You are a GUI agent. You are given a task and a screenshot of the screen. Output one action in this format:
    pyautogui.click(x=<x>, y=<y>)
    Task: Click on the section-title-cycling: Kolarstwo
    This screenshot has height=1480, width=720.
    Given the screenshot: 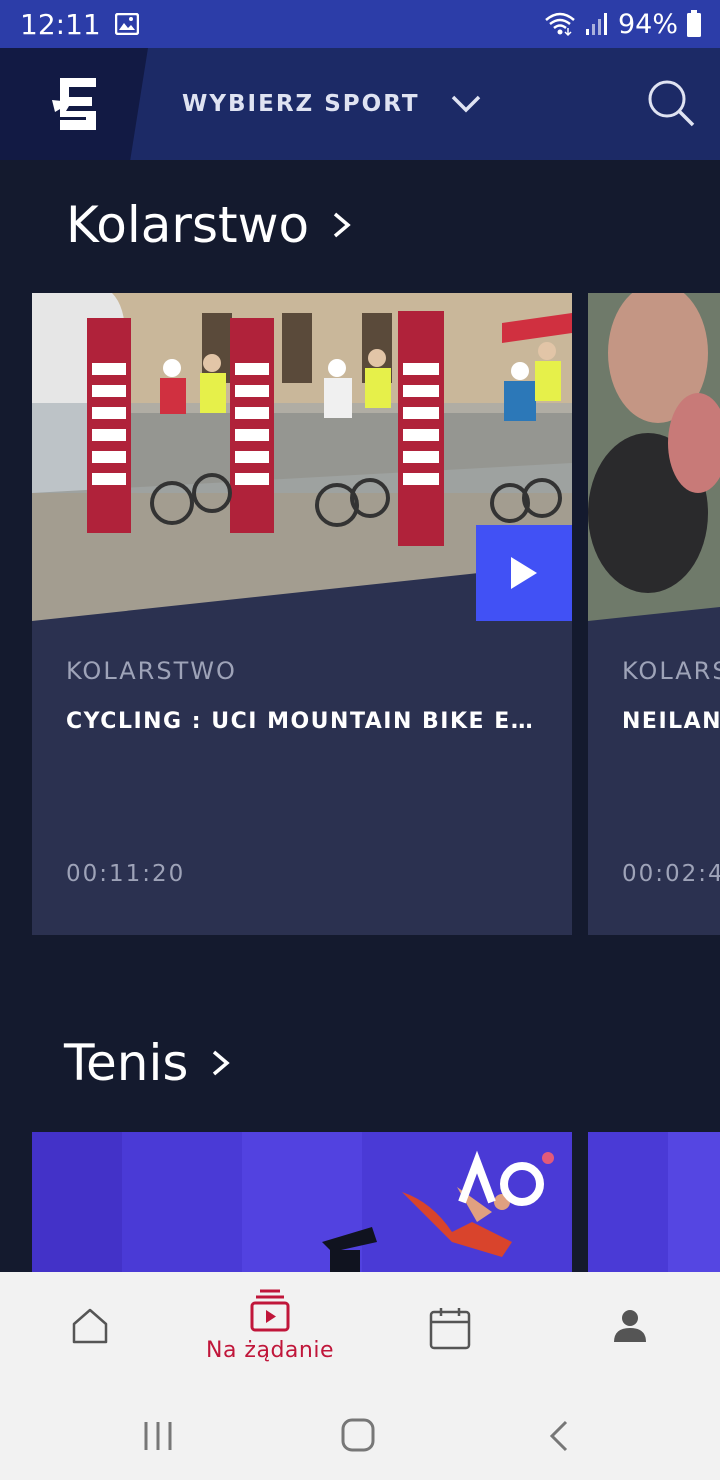 What is the action you would take?
    pyautogui.click(x=209, y=225)
    